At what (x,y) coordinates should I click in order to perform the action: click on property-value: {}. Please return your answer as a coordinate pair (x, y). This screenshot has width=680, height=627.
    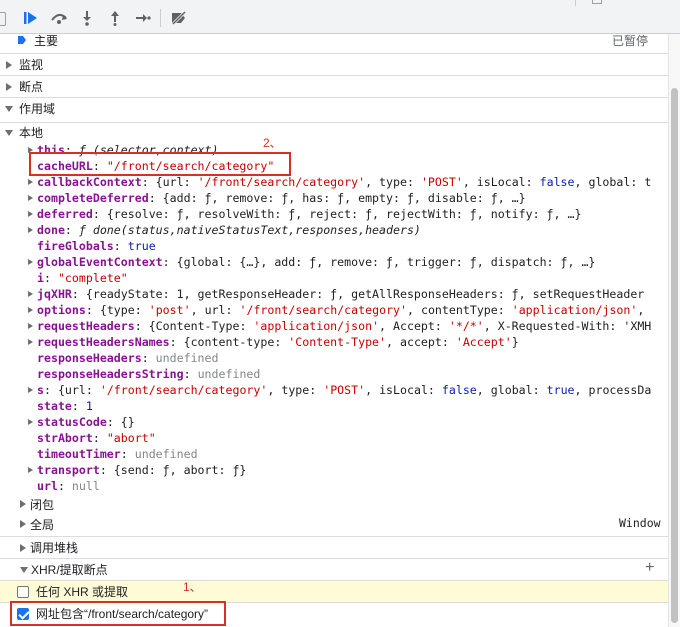
    Looking at the image, I should click on (127, 422).